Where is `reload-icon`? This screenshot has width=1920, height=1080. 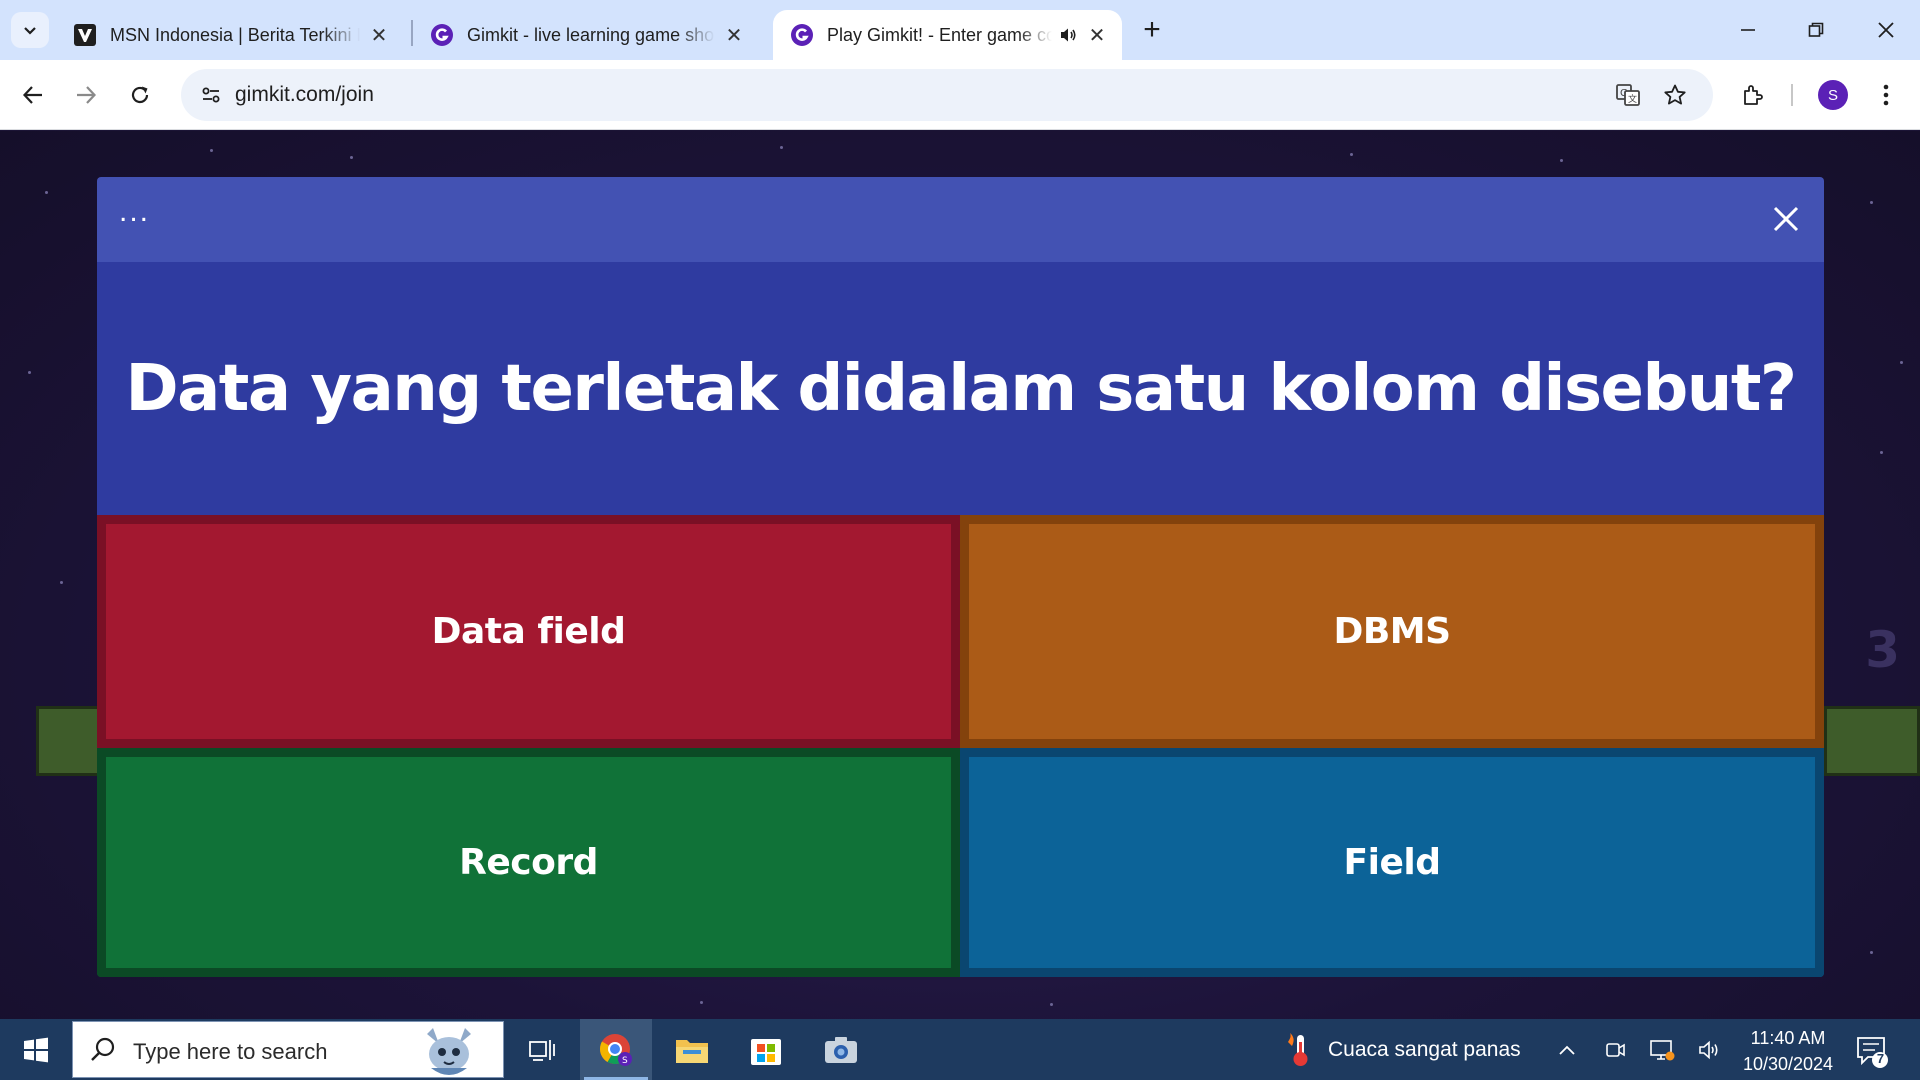 reload-icon is located at coordinates (140, 95).